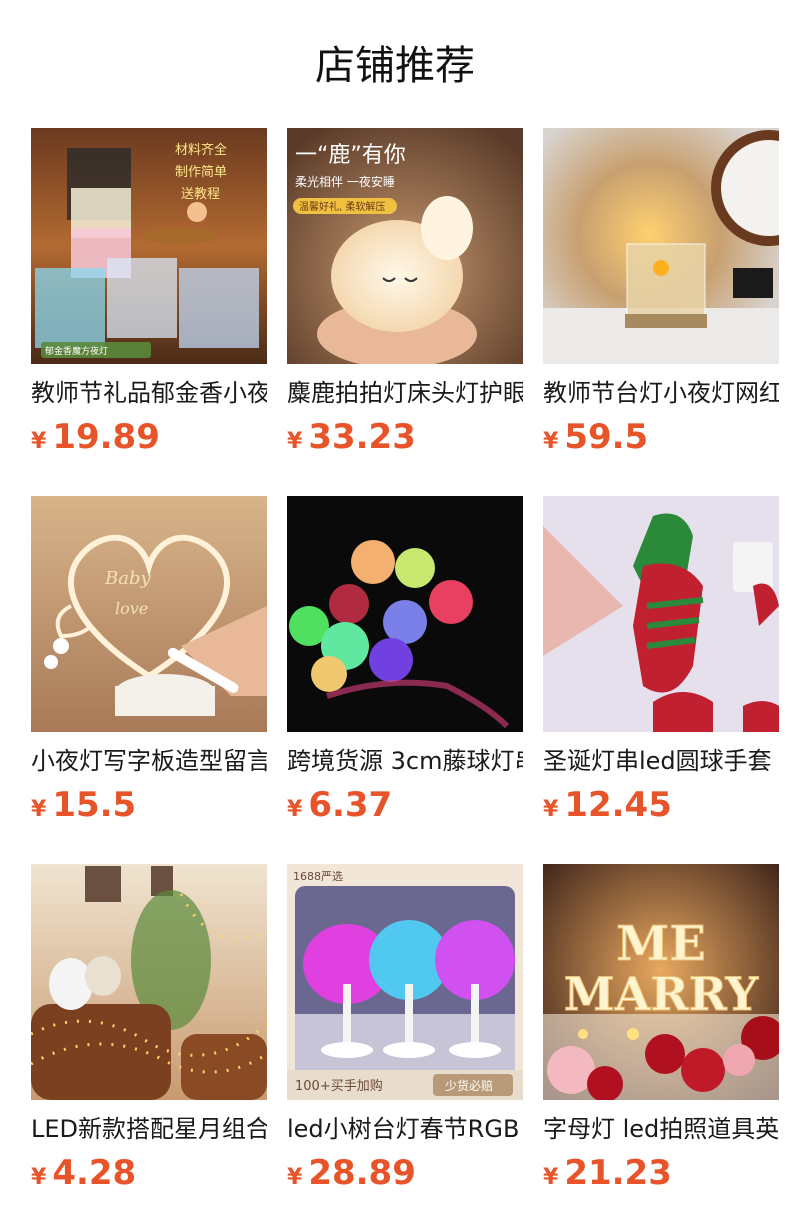 This screenshot has height=1232, width=790. Describe the element at coordinates (106, 437) in the screenshot. I see `price-value: 19.89` at that location.